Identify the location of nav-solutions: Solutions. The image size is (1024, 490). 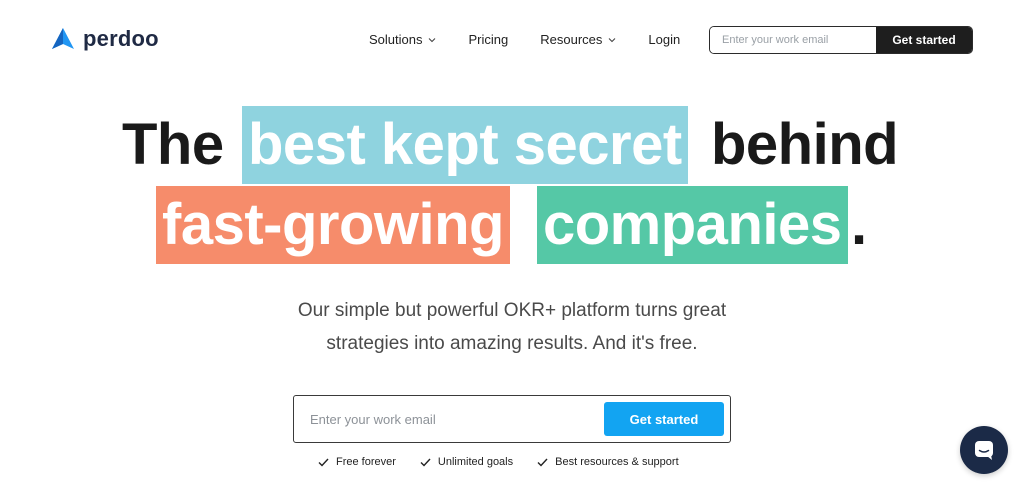
(402, 40).